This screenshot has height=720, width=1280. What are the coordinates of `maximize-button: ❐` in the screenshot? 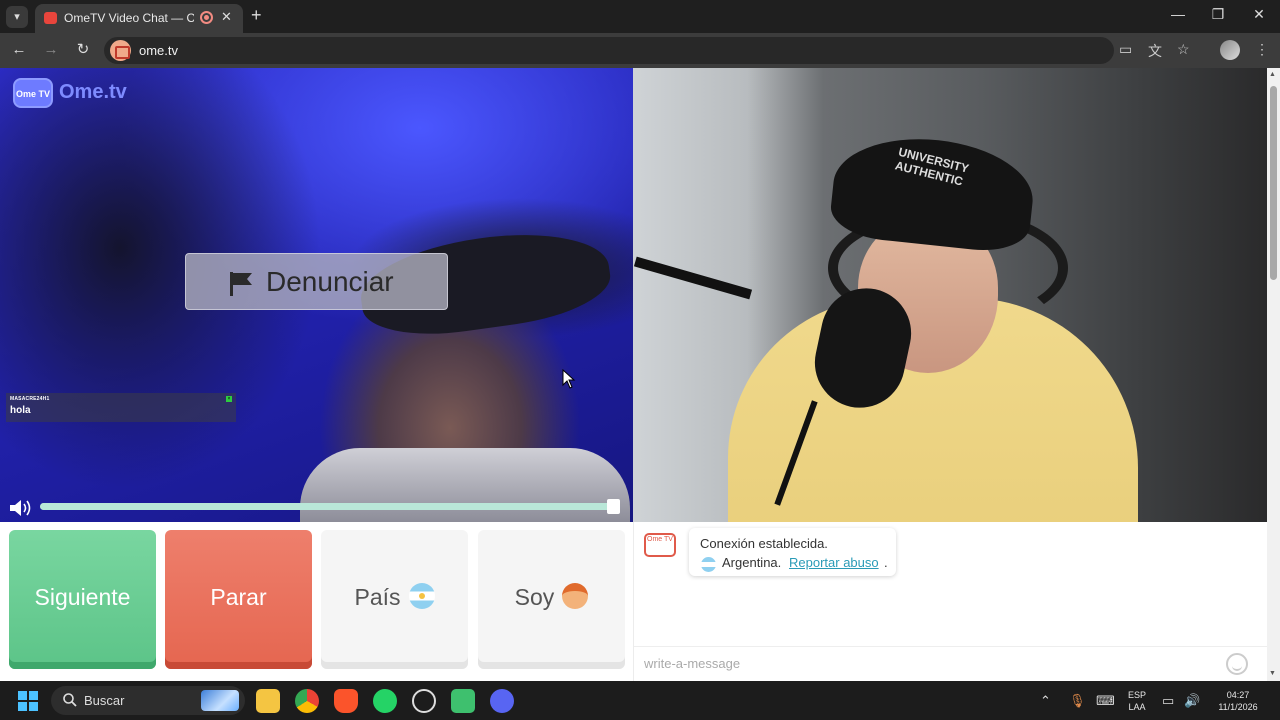 It's located at (1218, 14).